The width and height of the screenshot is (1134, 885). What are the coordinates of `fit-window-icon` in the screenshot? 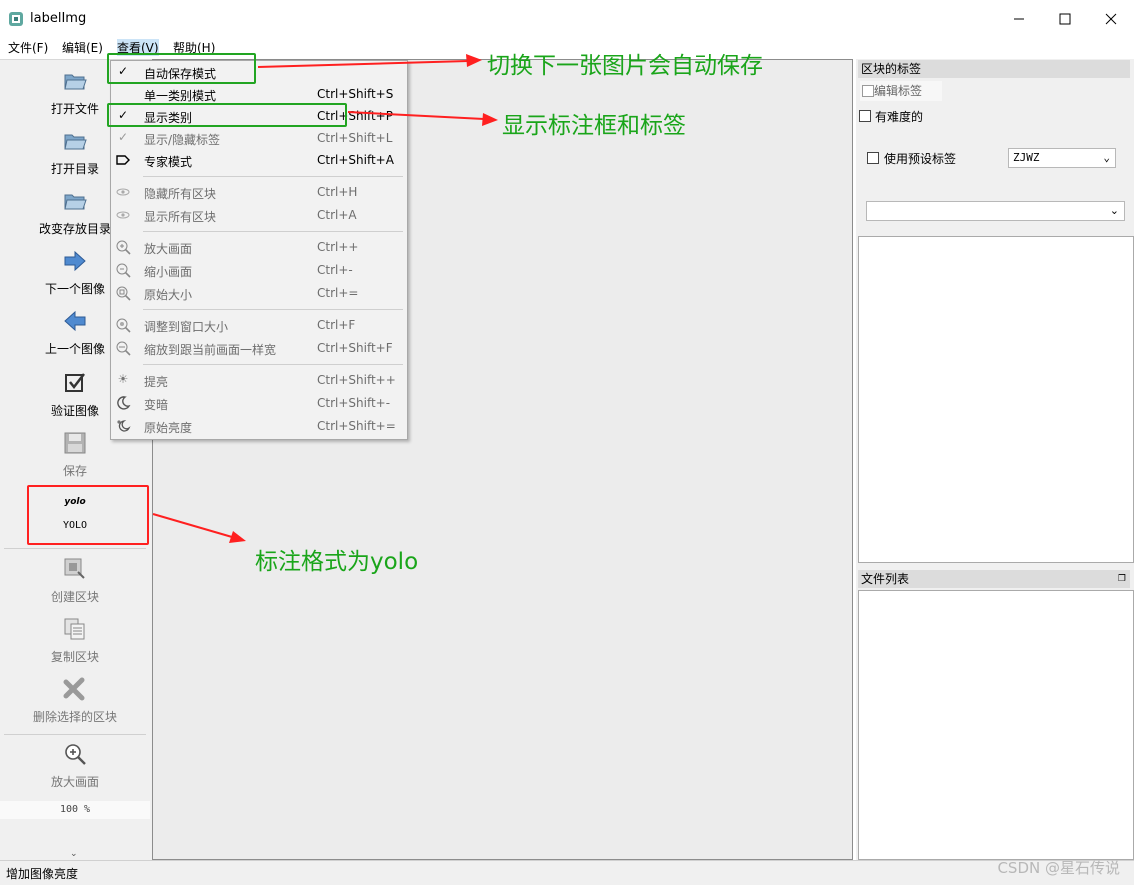 It's located at (123, 325).